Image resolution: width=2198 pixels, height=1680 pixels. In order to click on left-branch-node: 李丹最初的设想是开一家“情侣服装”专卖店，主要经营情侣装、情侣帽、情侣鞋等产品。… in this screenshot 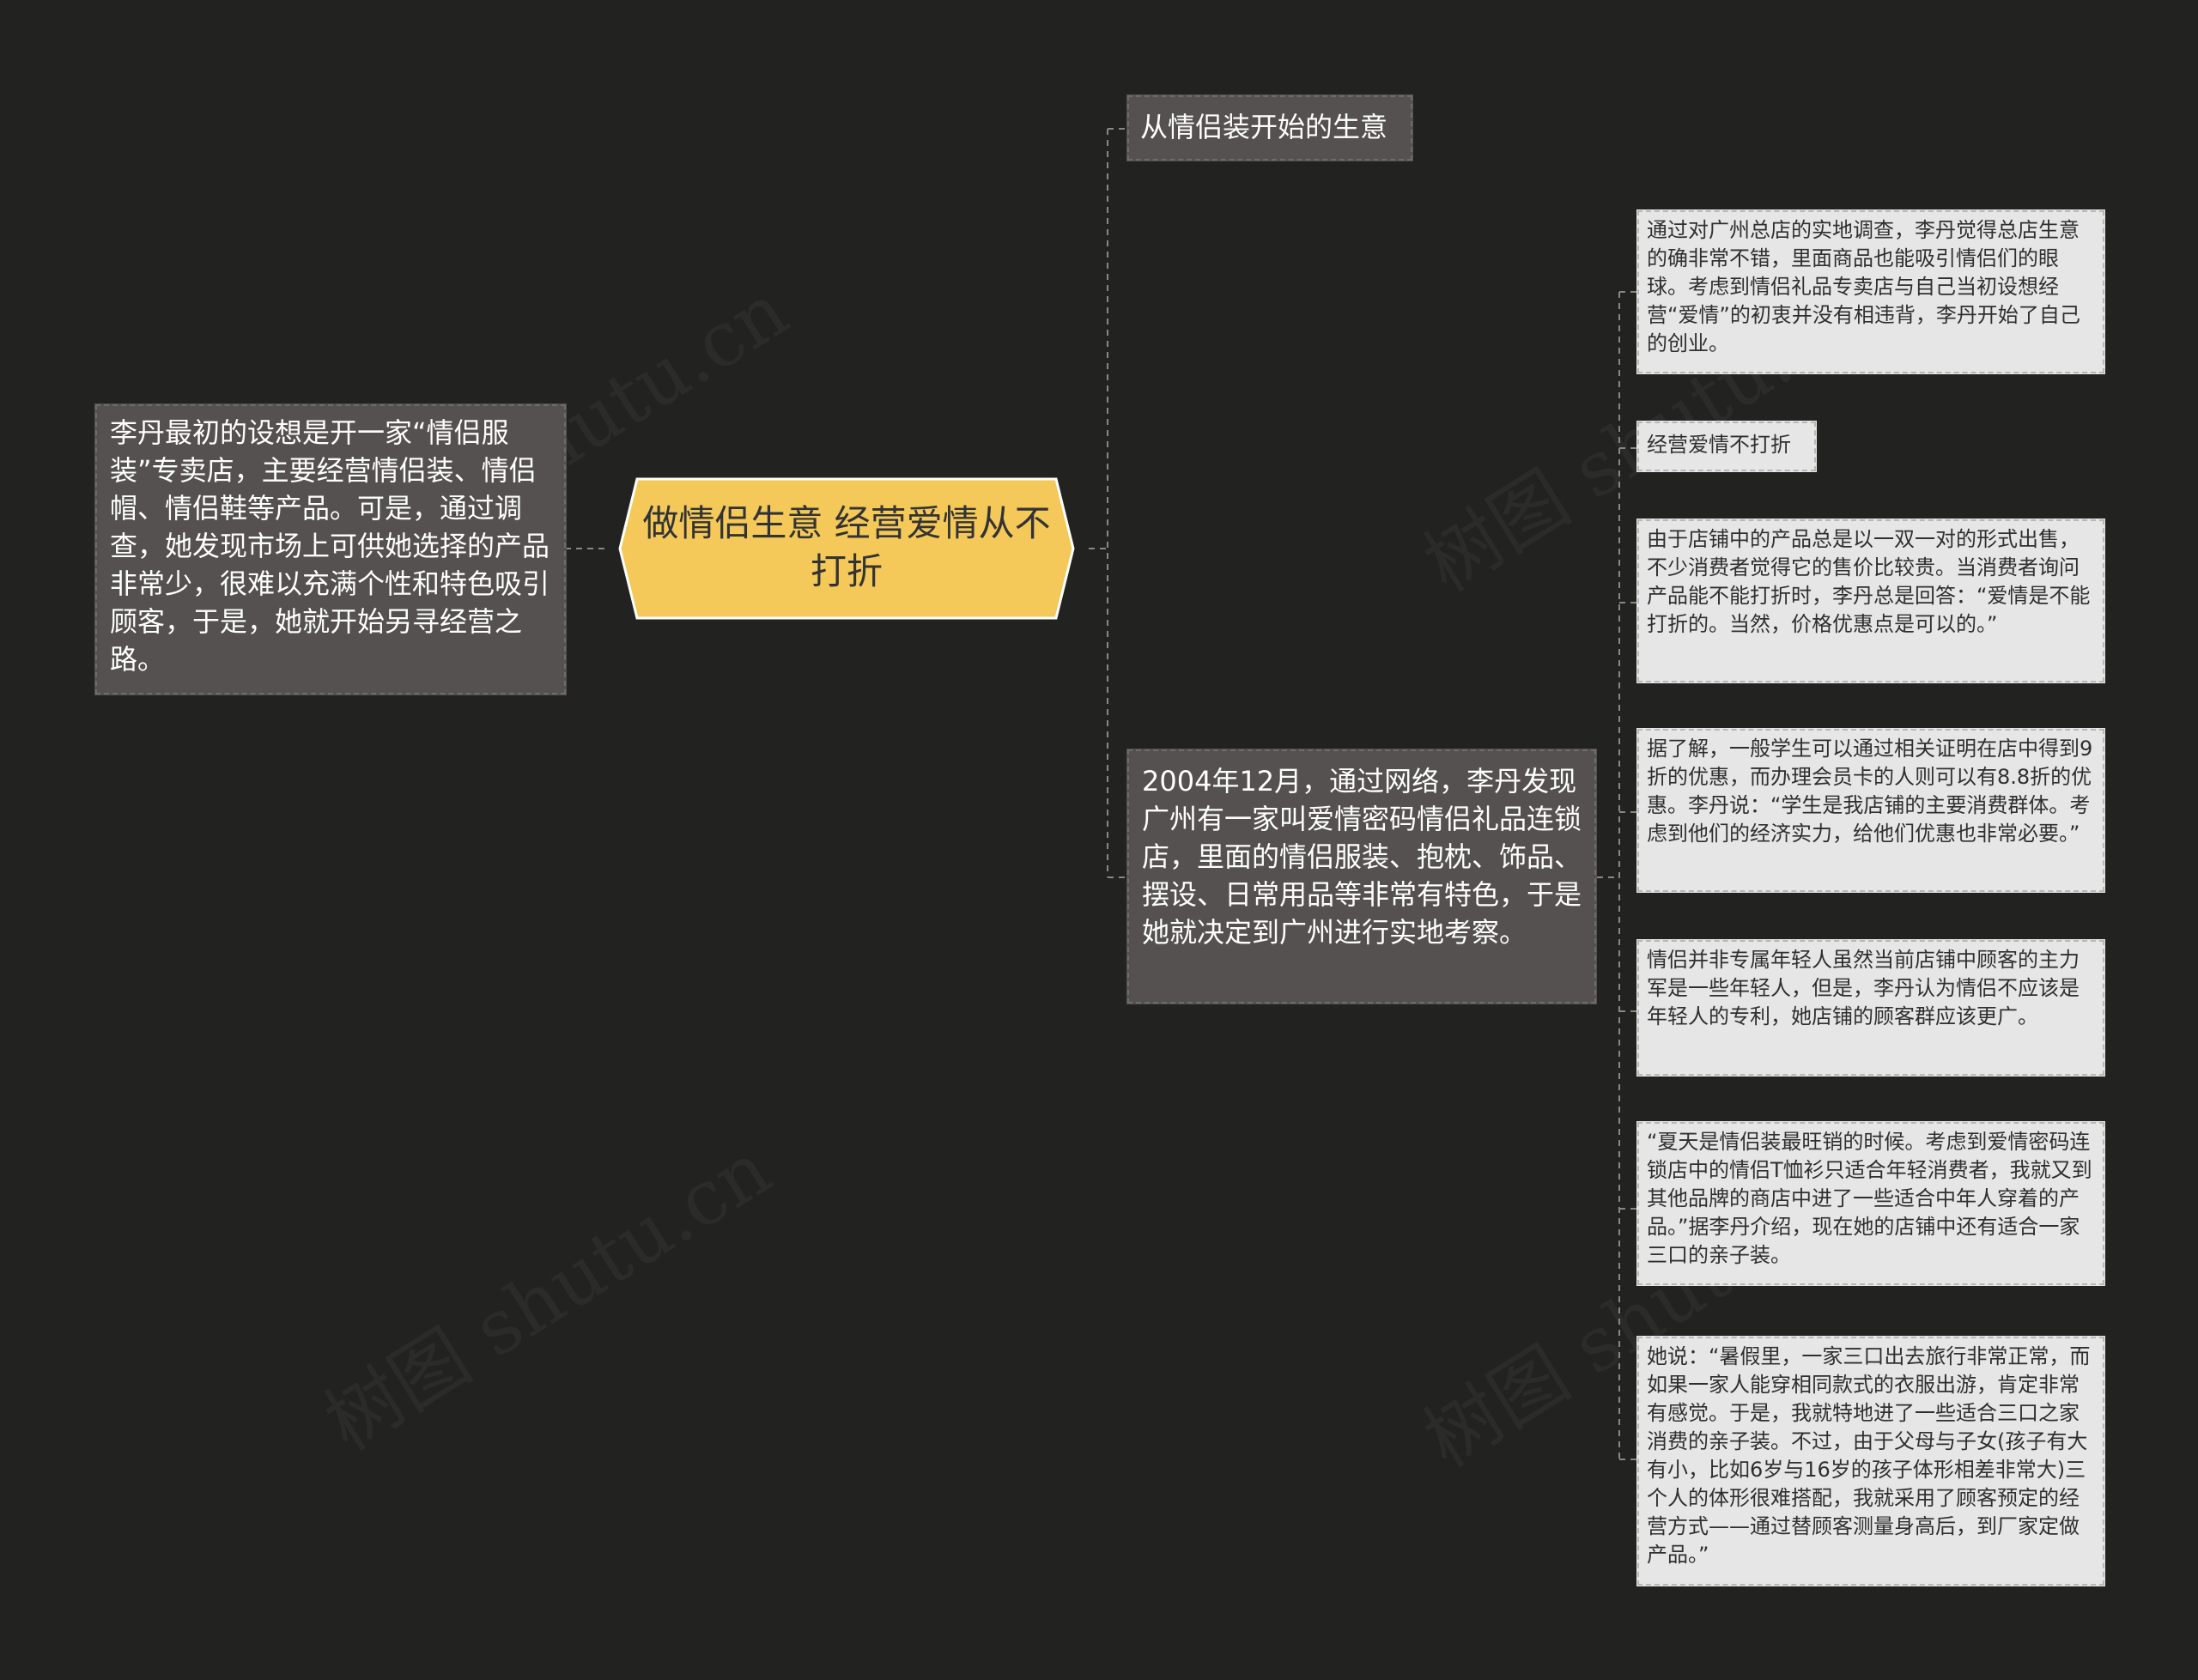, I will do `click(330, 549)`.